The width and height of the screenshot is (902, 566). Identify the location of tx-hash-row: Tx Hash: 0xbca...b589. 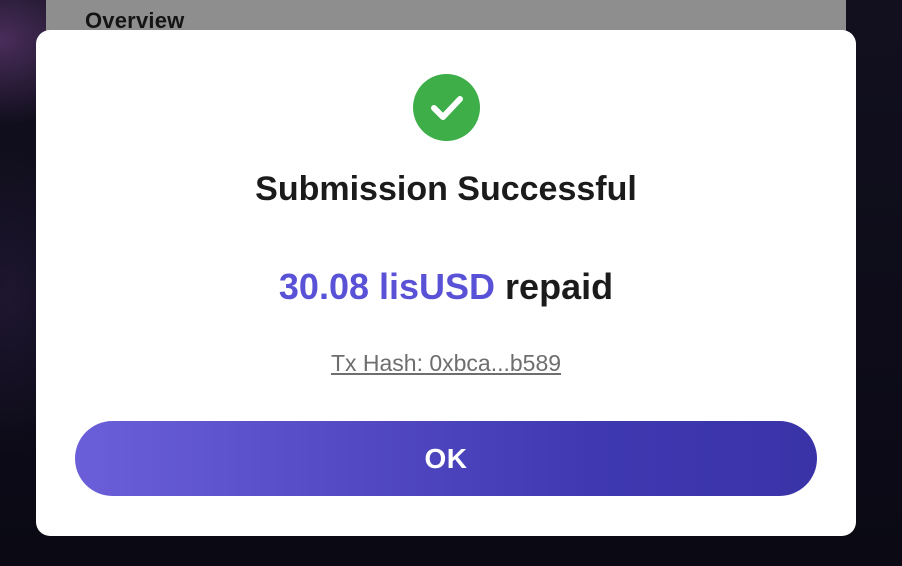
(446, 363).